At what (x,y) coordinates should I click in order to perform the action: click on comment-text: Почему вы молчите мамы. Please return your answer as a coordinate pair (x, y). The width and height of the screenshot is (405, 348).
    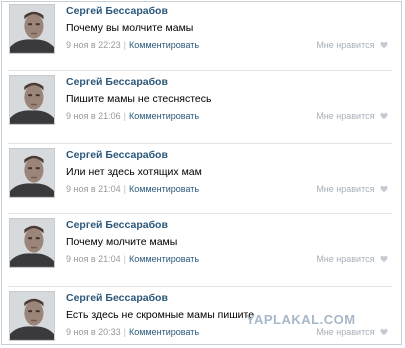
    Looking at the image, I should click on (130, 28).